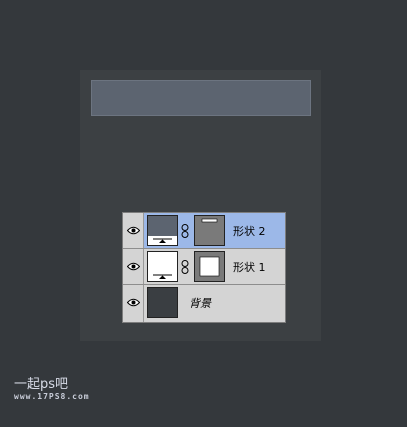 This screenshot has width=407, height=427. I want to click on layer-row-shape-1: 形状 1, so click(204, 267).